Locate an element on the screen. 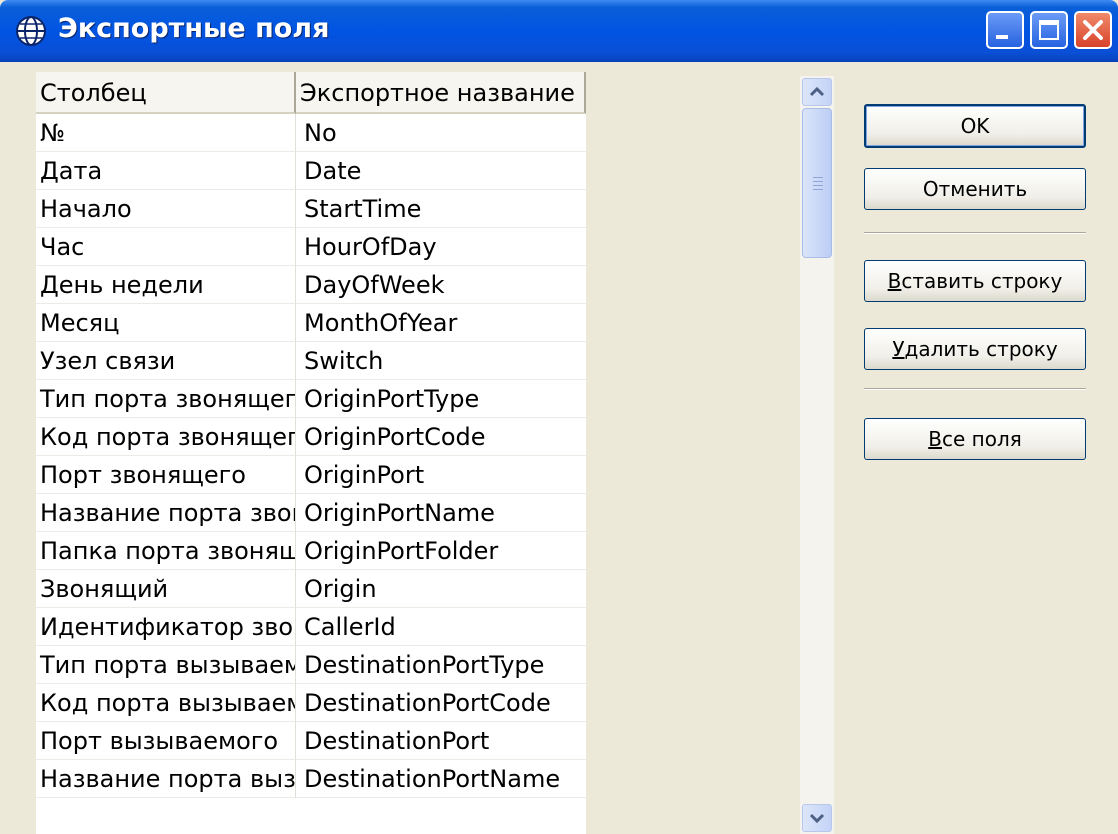 This screenshot has height=834, width=1118. cell-column: Звонящий is located at coordinates (166, 589).